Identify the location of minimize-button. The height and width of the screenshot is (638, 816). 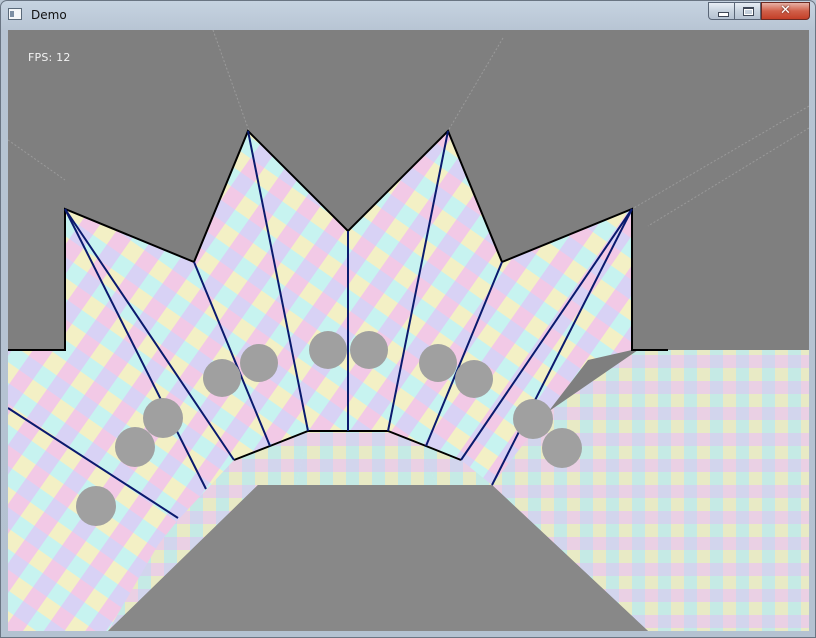
(721, 11).